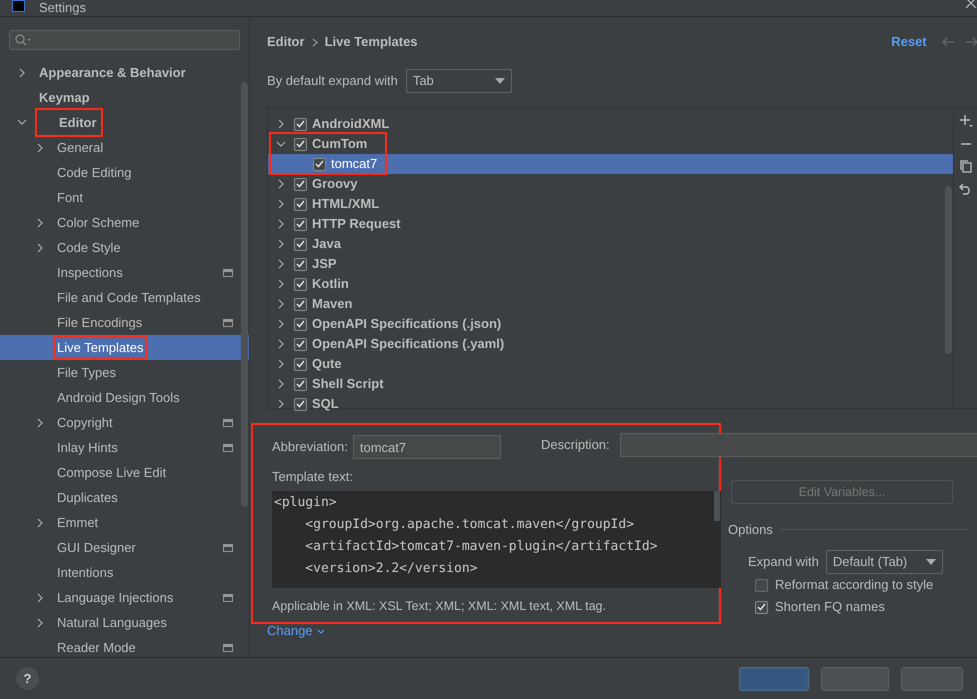 This screenshot has width=977, height=699. I want to click on template-group: HTTP Request, so click(356, 224).